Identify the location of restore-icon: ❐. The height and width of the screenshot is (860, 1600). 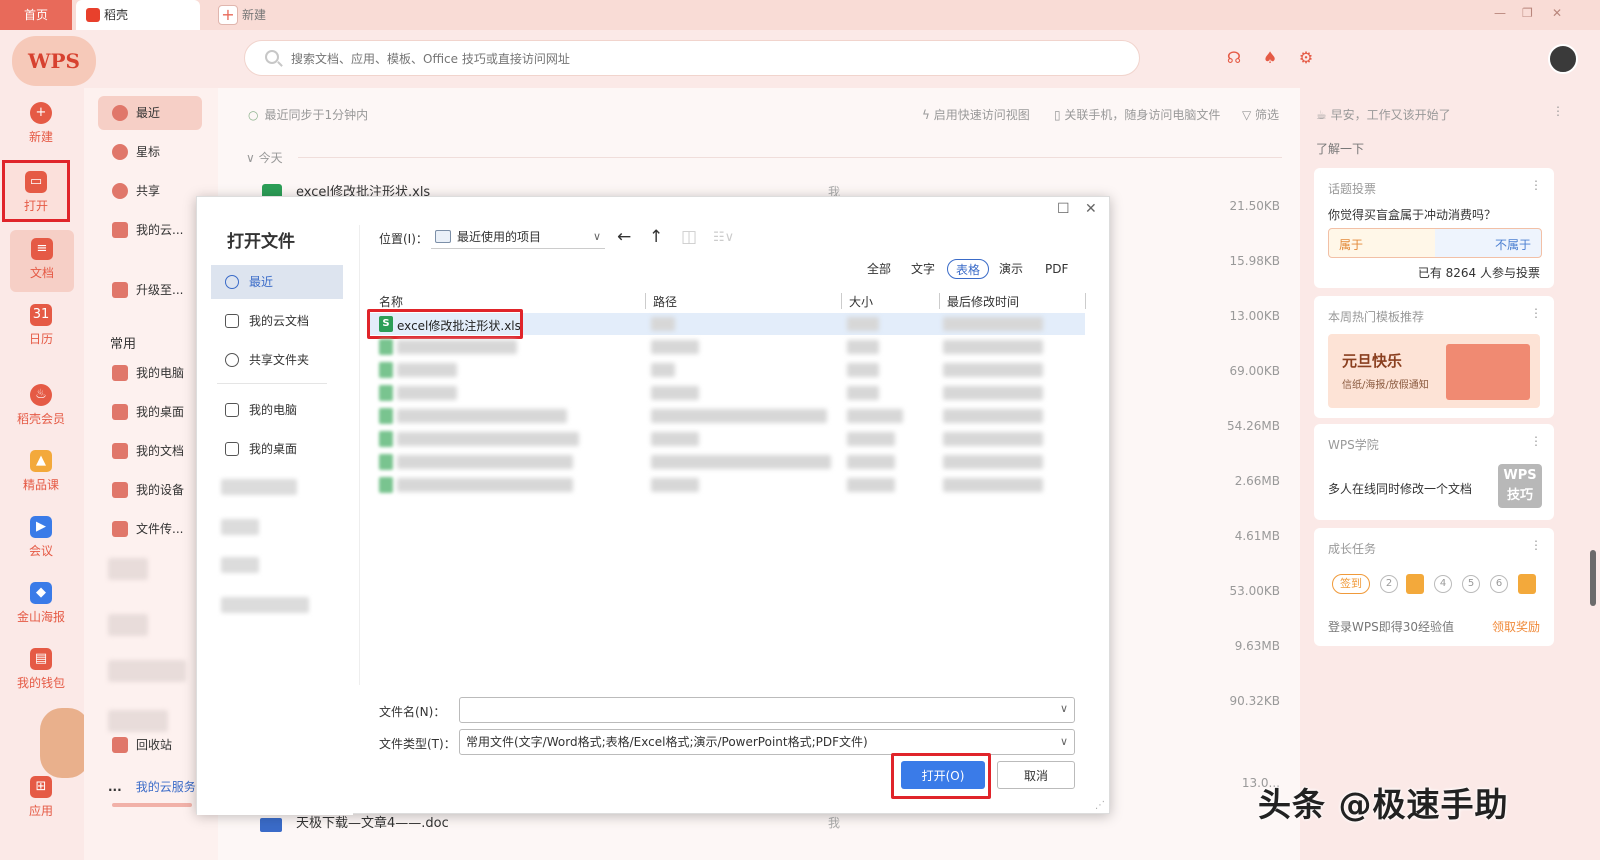
(1527, 13).